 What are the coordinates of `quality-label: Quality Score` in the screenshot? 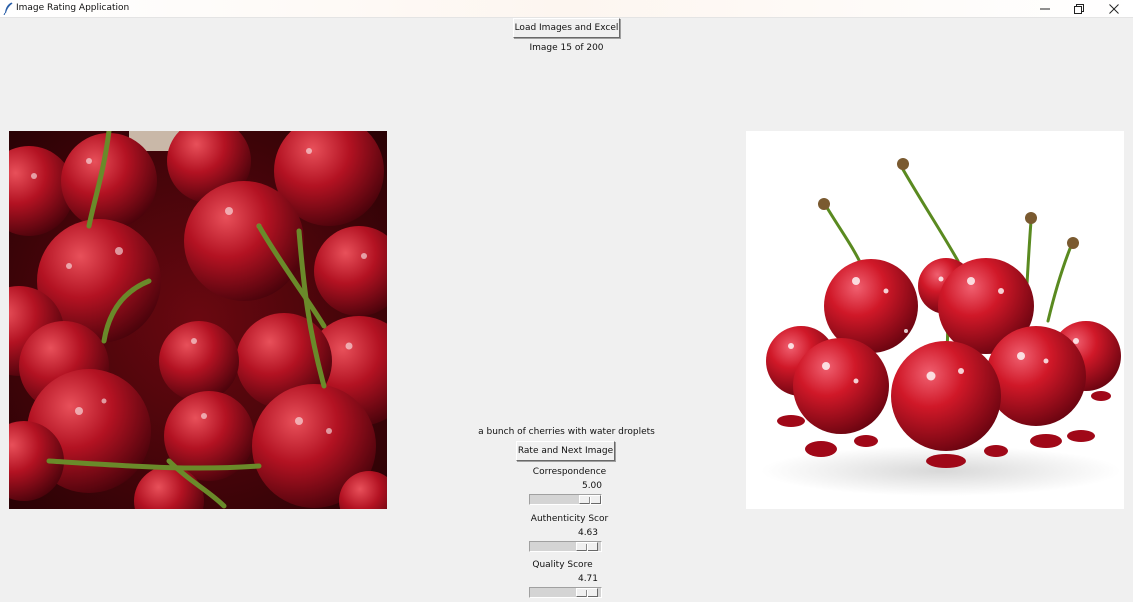 It's located at (562, 565).